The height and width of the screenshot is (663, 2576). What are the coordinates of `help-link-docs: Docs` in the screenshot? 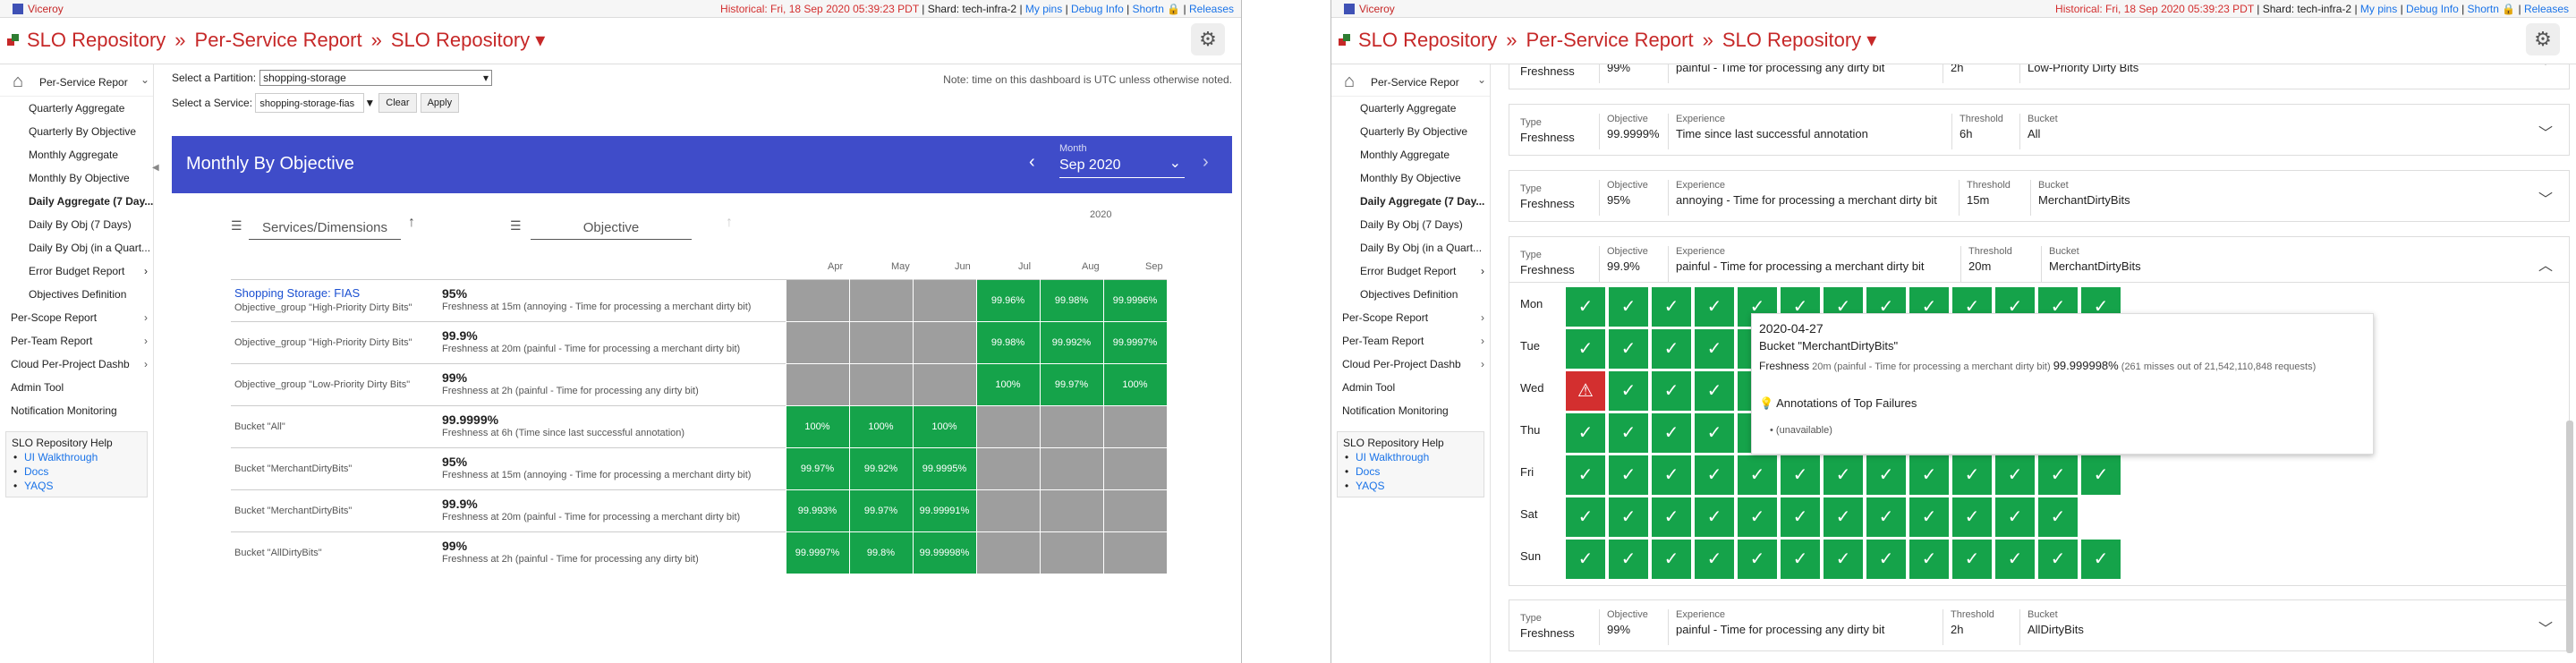 It's located at (1410, 471).